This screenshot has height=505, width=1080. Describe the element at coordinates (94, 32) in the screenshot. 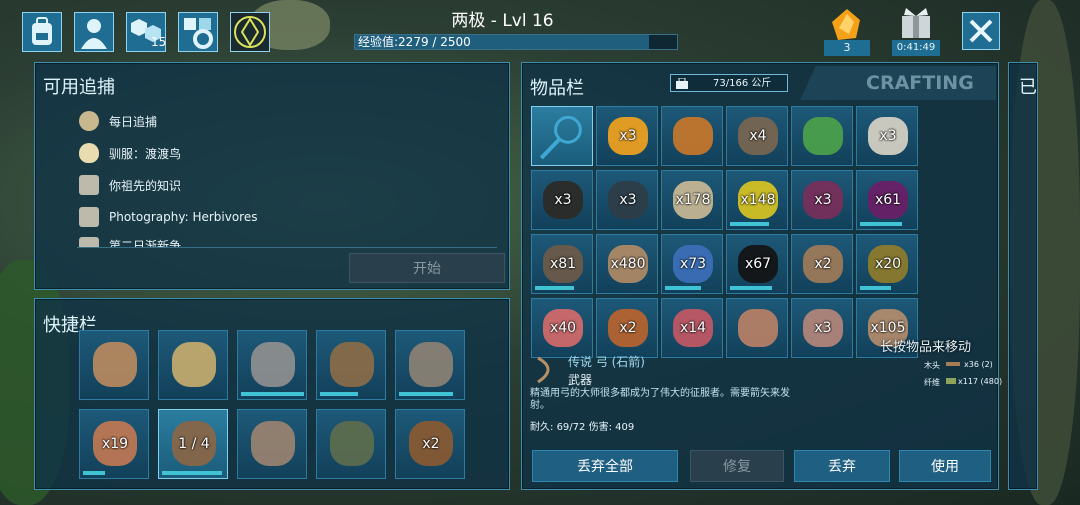

I see `tab-character` at that location.